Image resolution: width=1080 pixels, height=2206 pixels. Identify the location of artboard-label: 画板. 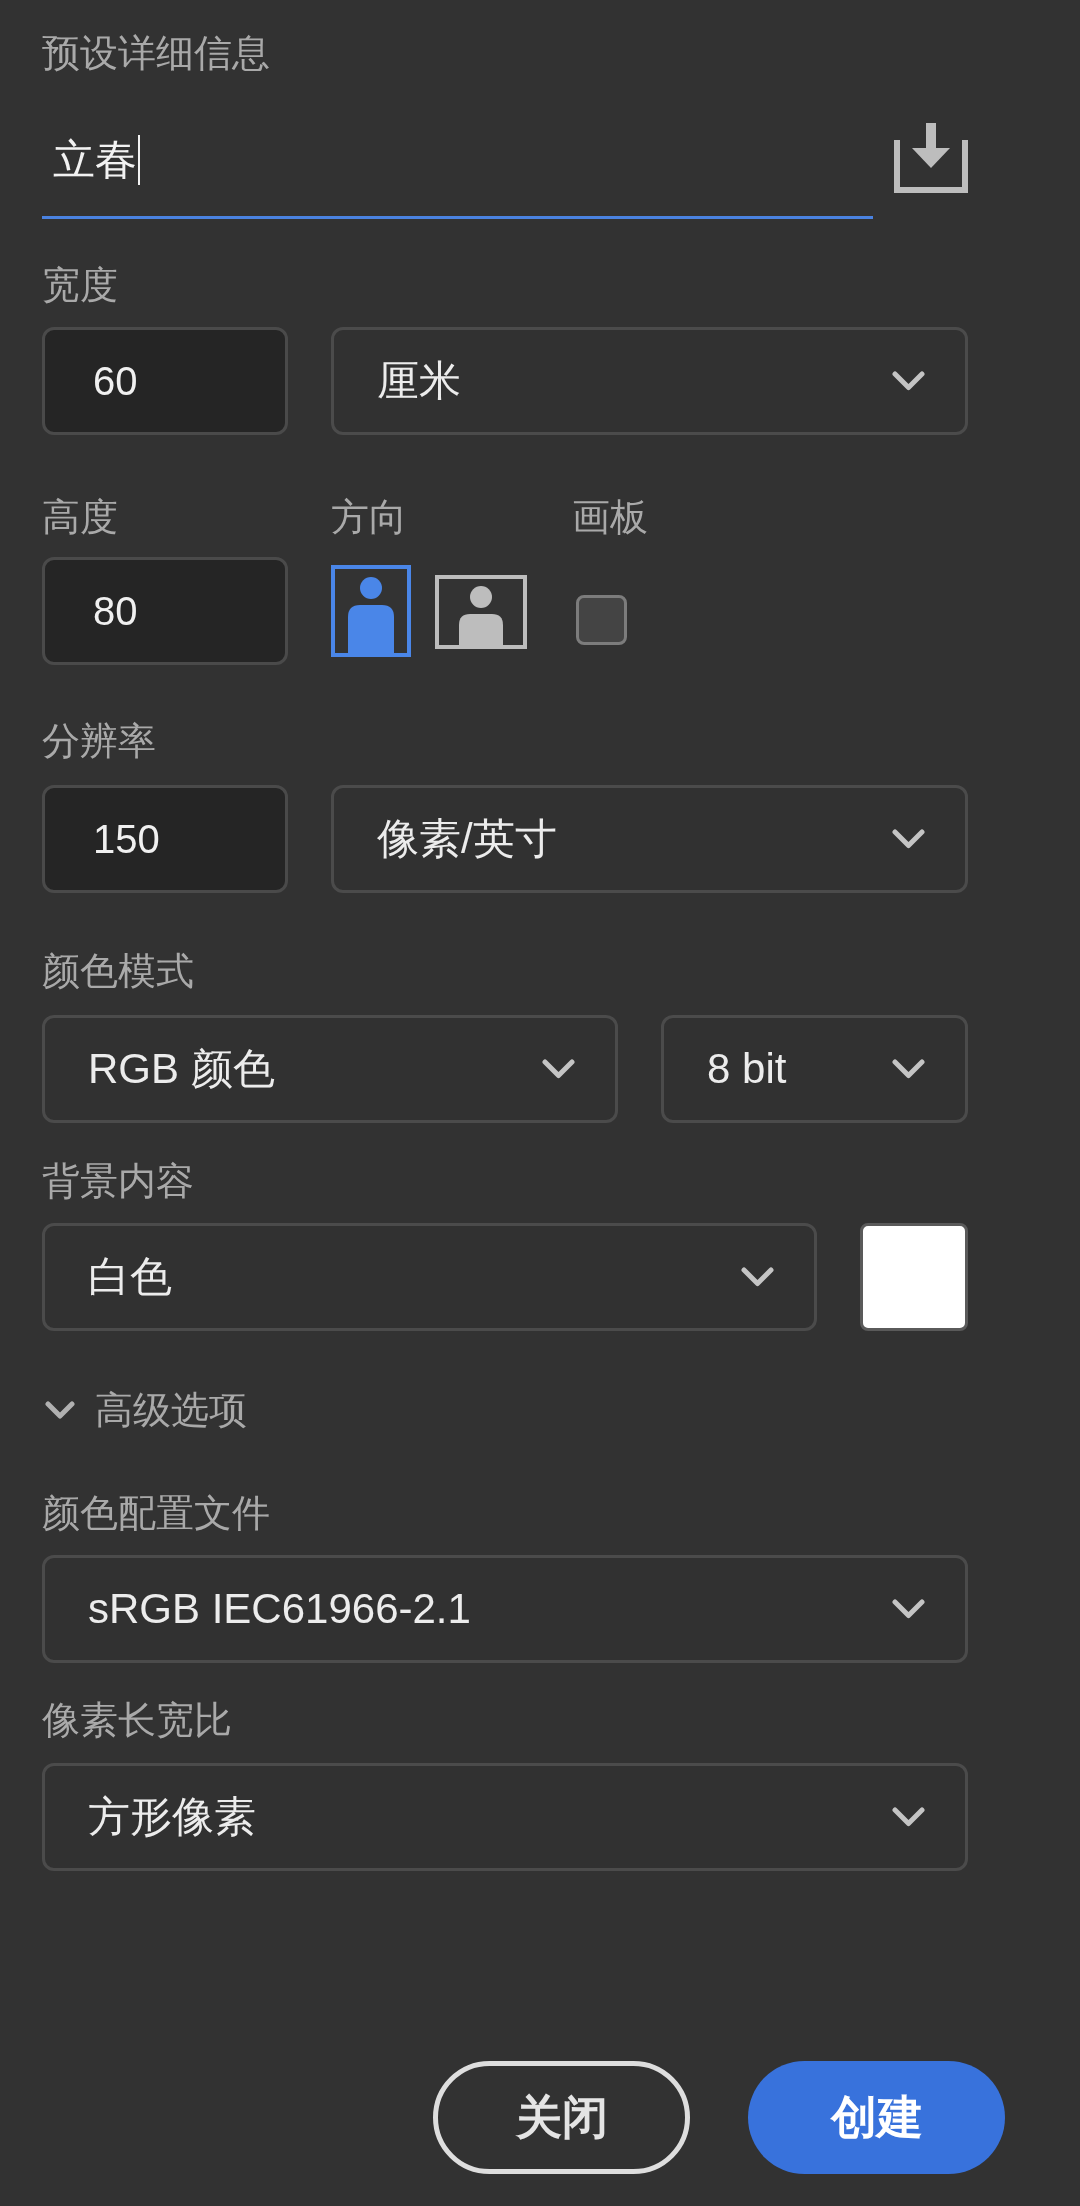
(610, 517).